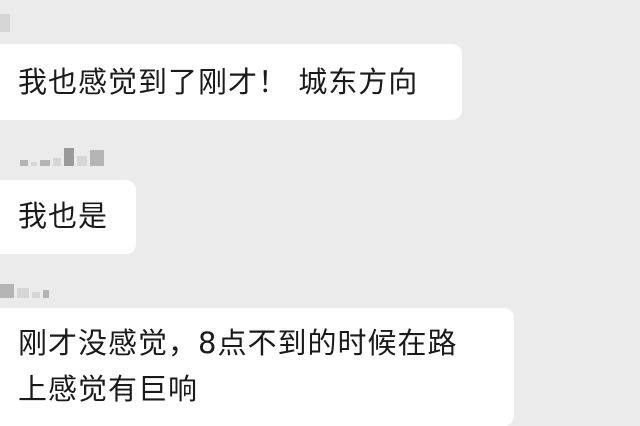  I want to click on message-bubble: 我也是, so click(68, 217).